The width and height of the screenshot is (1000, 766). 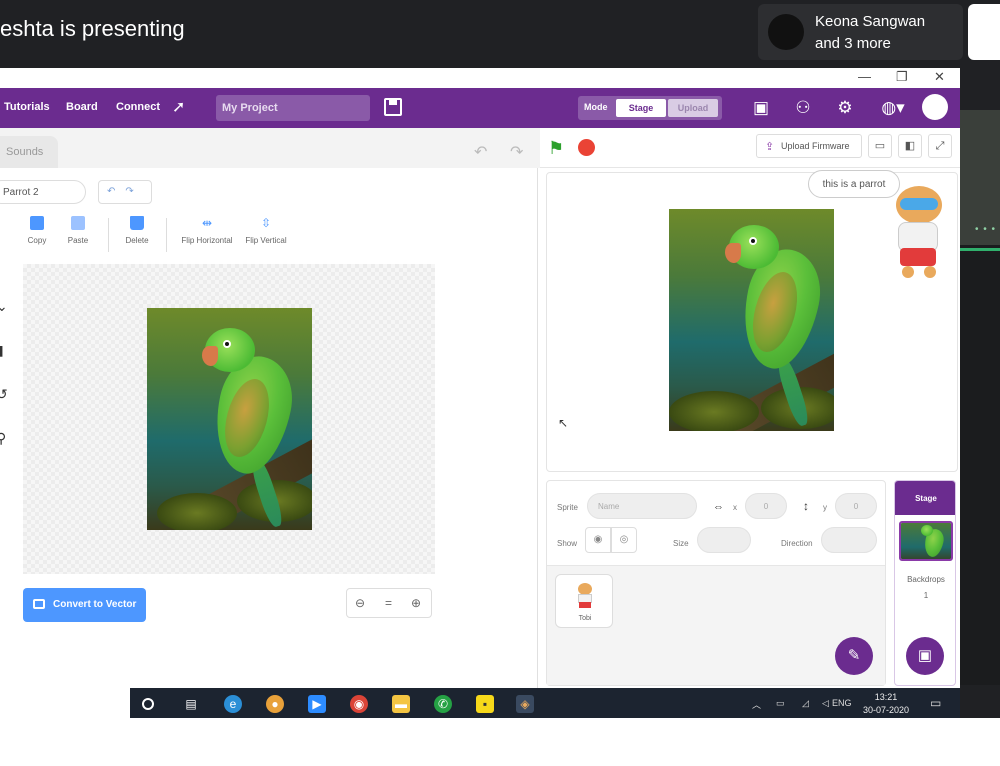 I want to click on menu-connect: Connect, so click(x=138, y=107).